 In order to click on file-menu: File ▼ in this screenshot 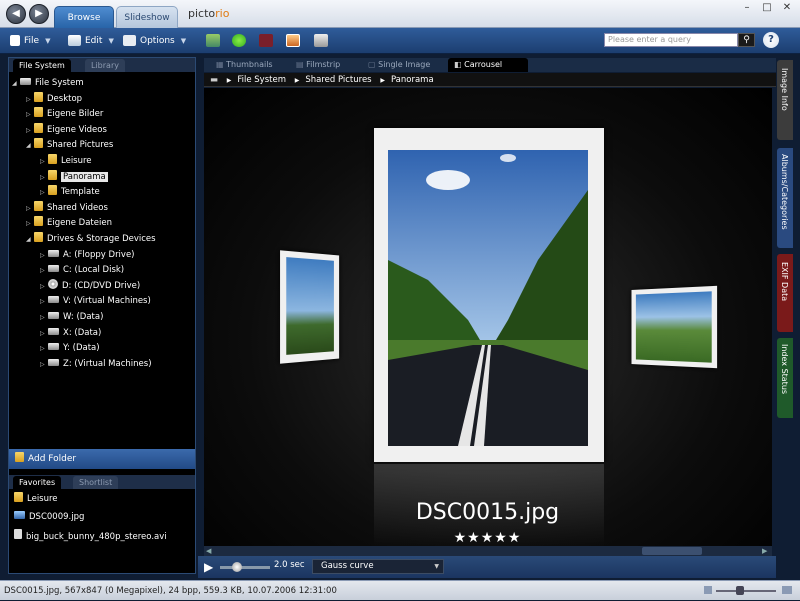, I will do `click(30, 41)`.